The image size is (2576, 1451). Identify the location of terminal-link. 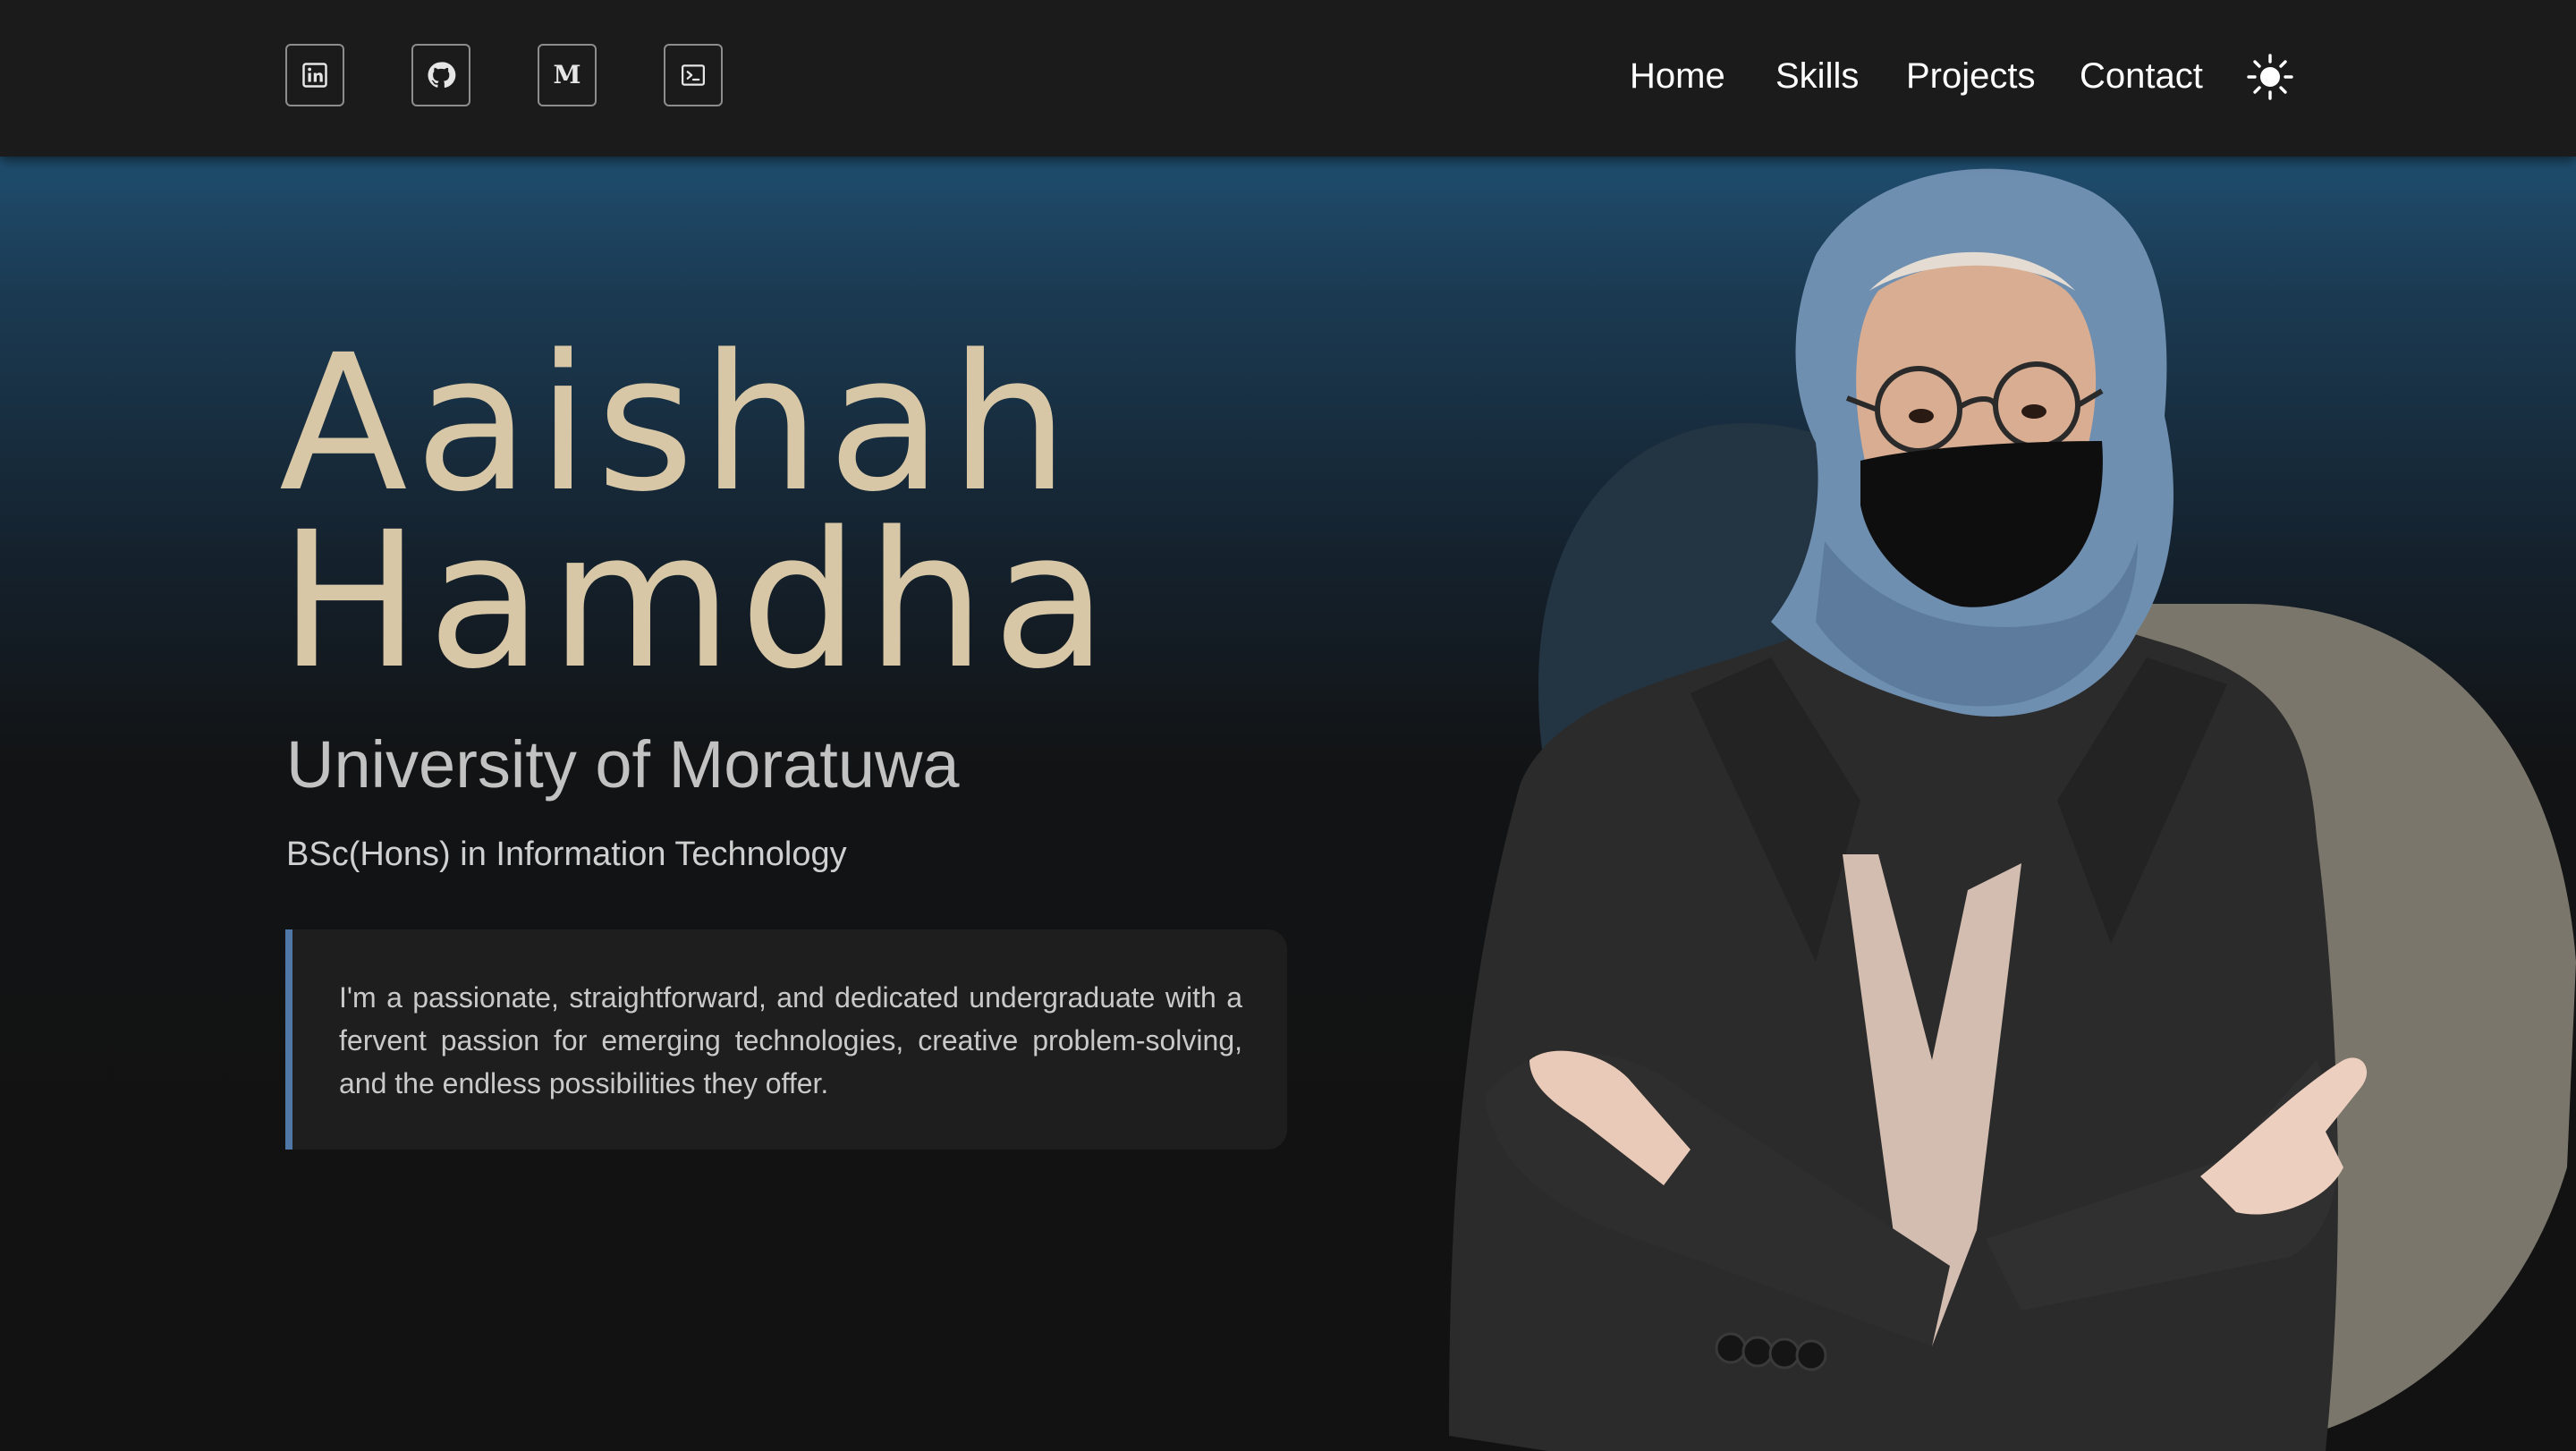
(693, 75).